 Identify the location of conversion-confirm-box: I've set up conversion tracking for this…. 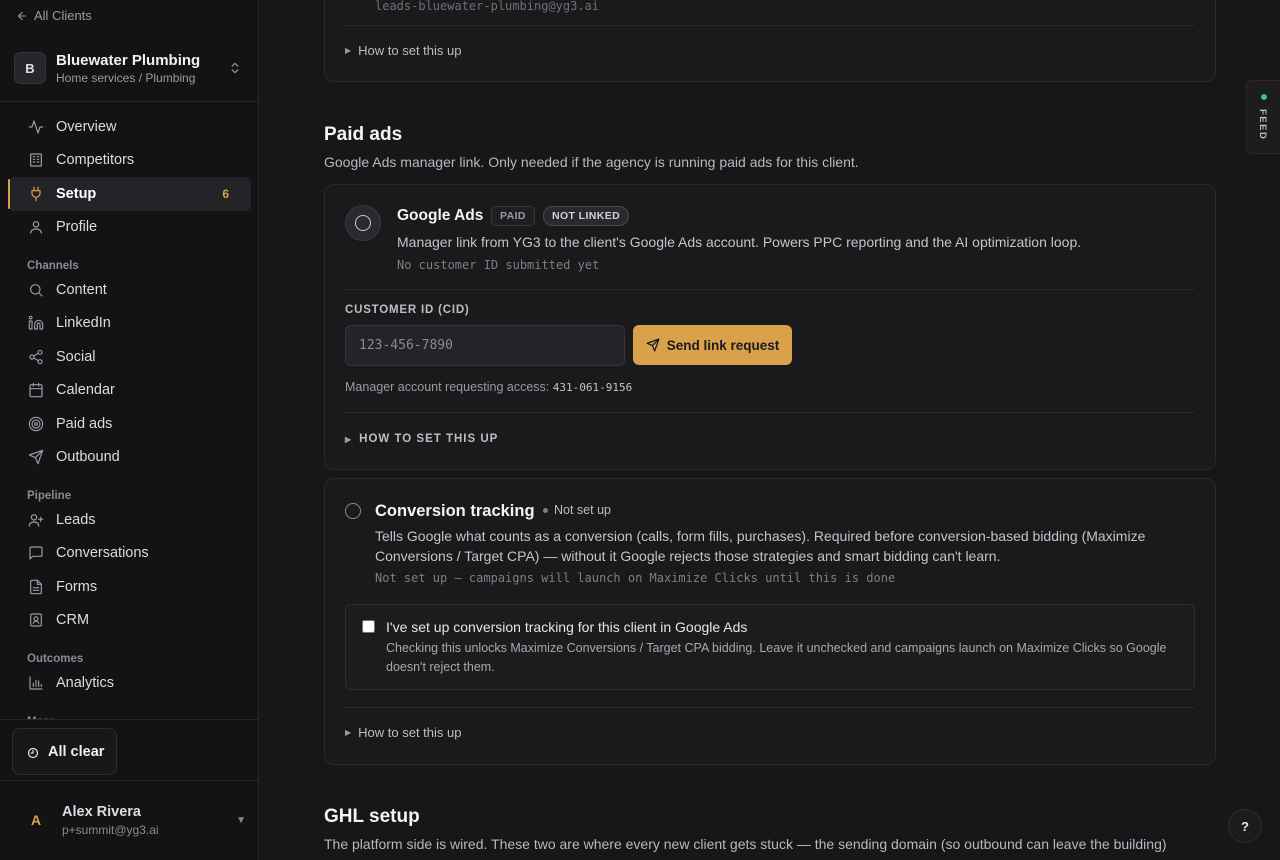
(770, 647).